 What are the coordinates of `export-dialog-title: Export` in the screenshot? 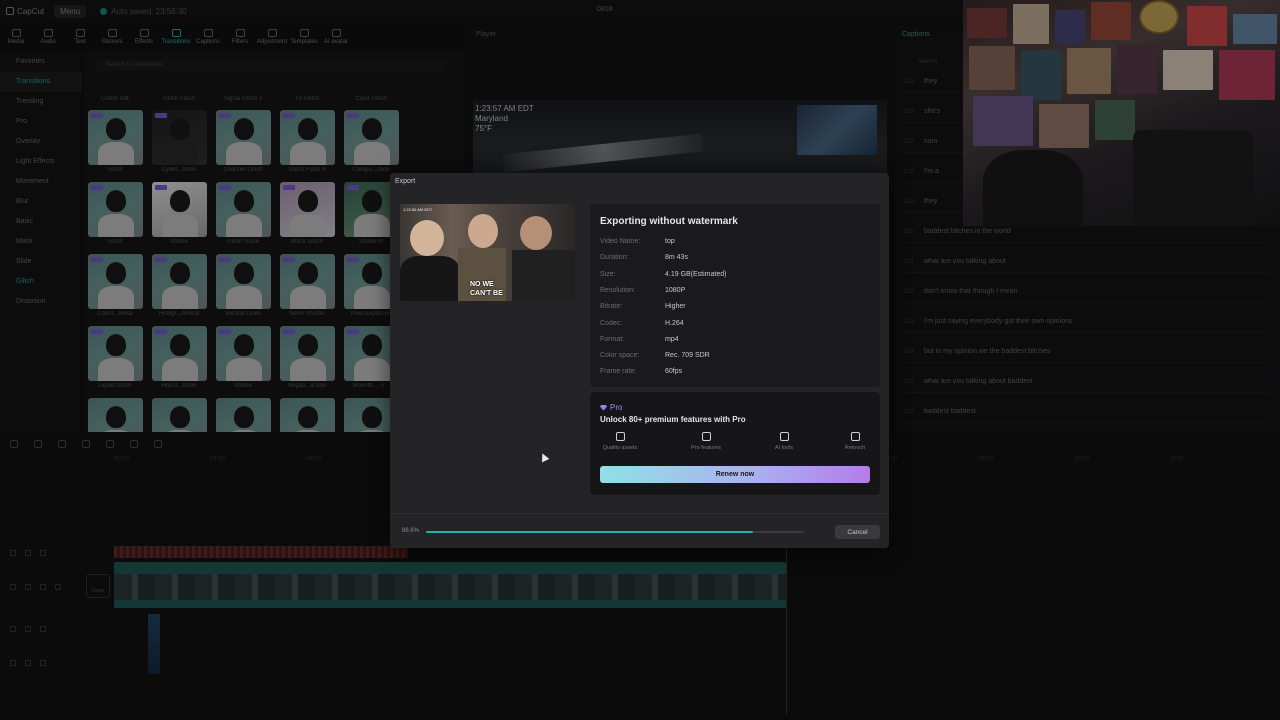 It's located at (405, 181).